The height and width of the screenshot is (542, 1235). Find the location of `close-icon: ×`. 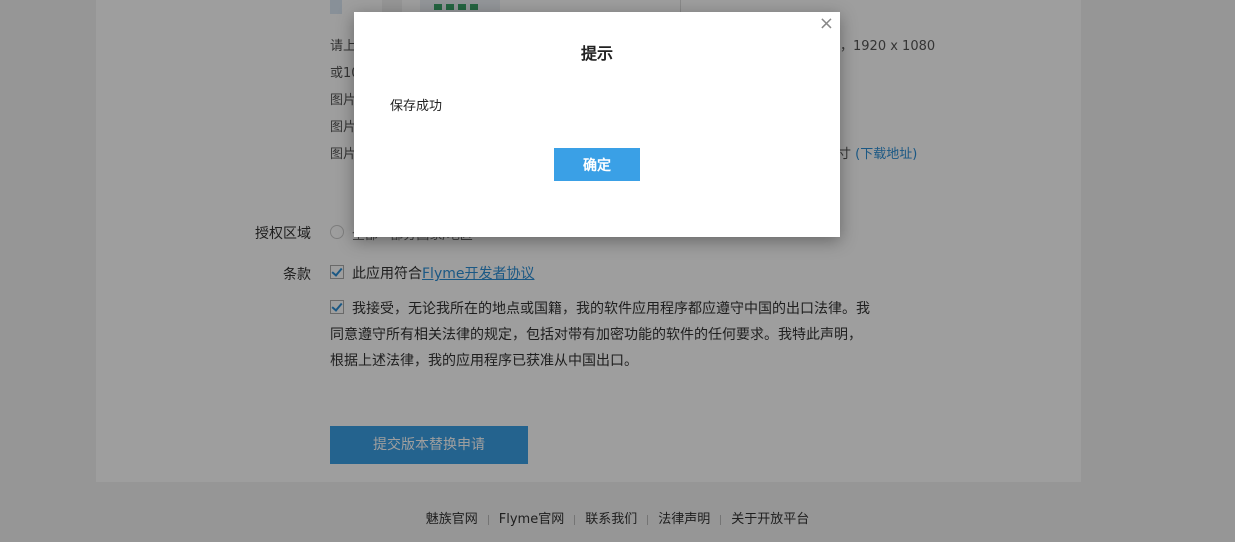

close-icon: × is located at coordinates (826, 23).